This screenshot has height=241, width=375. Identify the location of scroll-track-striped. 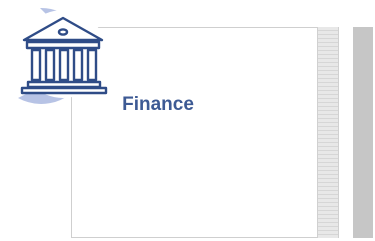
(328, 132).